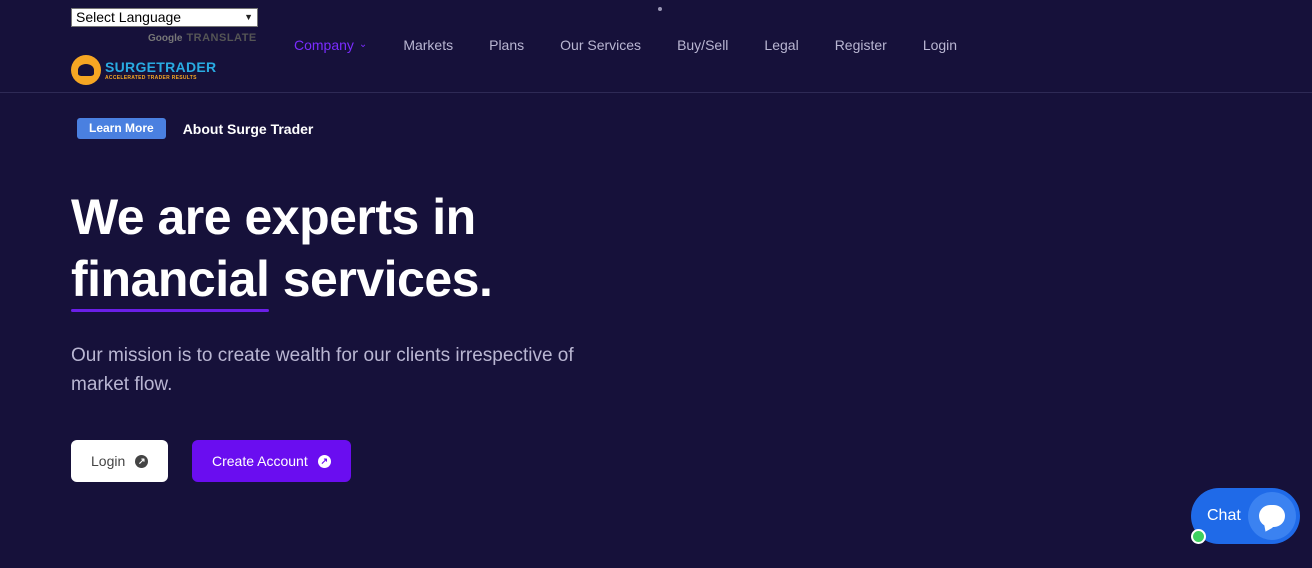 The width and height of the screenshot is (1312, 568). What do you see at coordinates (940, 45) in the screenshot?
I see `nav-item-login: Login` at bounding box center [940, 45].